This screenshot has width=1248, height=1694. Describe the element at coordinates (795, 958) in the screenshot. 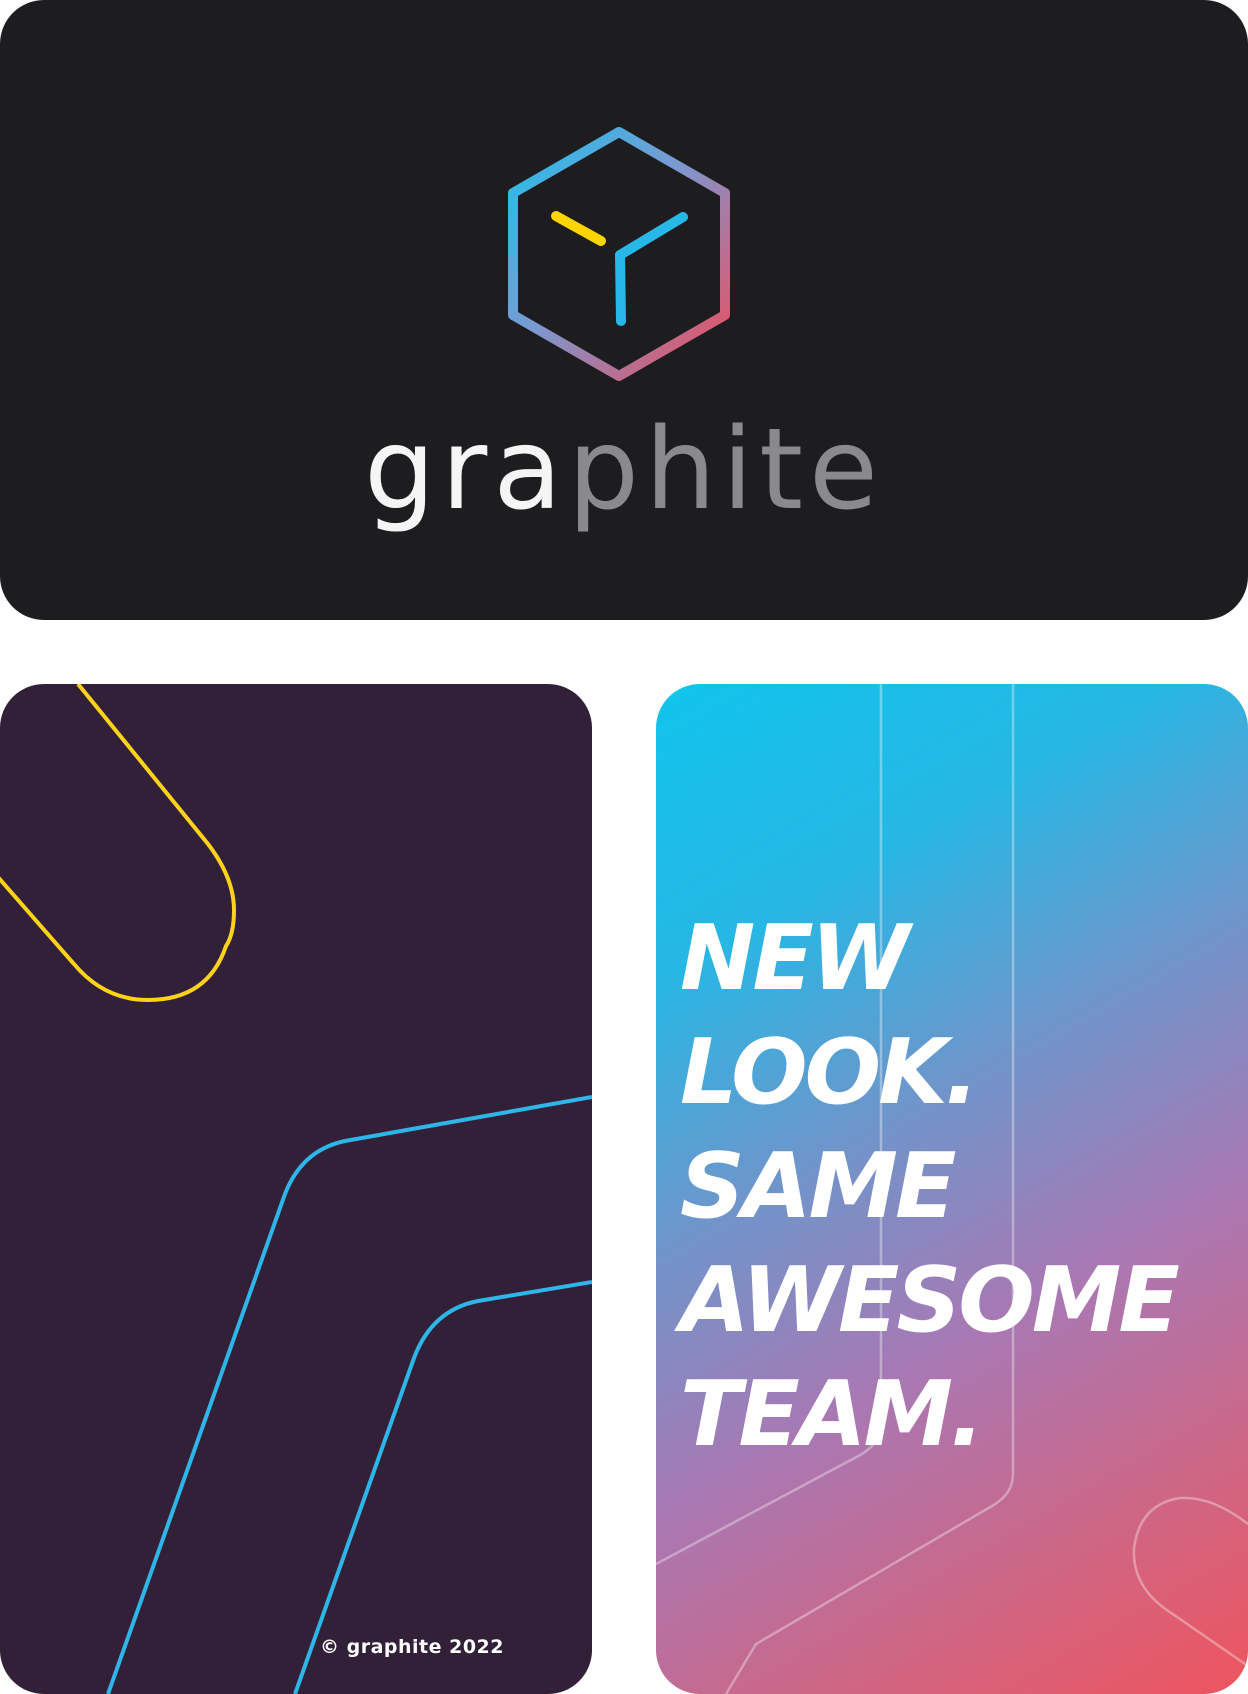

I see `slogan-line: NEW` at that location.